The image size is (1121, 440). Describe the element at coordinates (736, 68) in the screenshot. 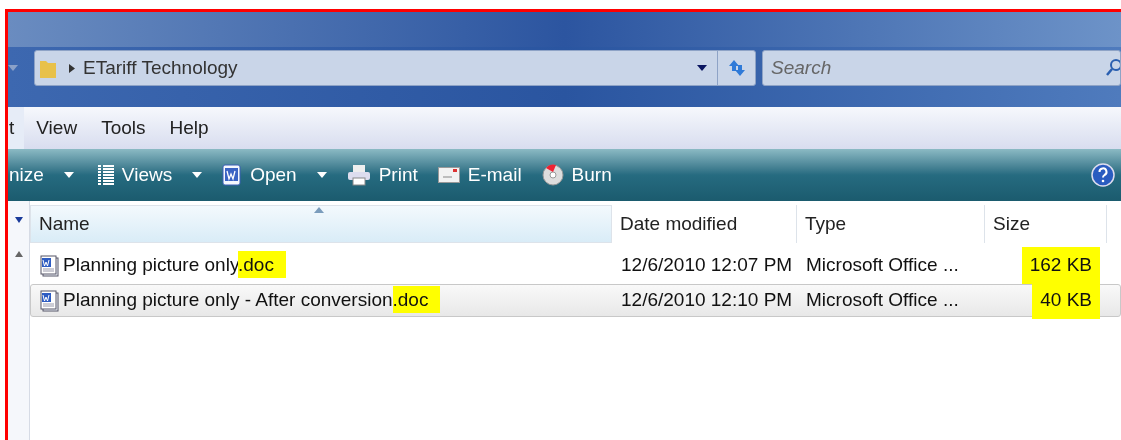

I see `refresh-icon` at that location.